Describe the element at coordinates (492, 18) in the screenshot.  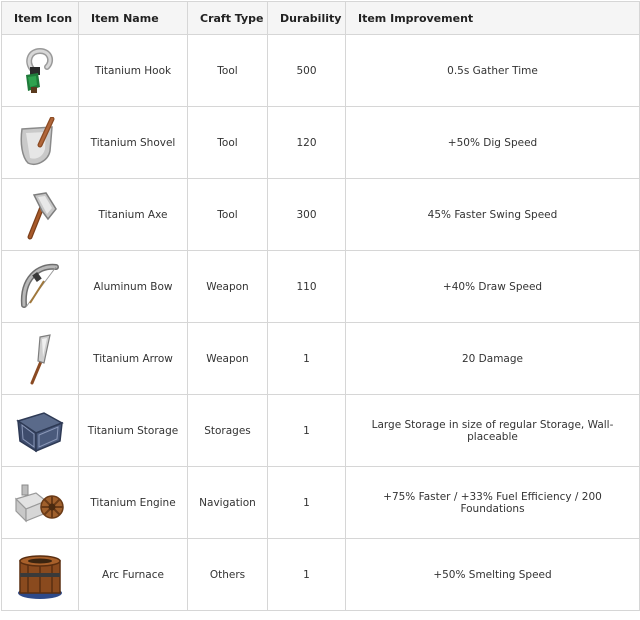
I see `header-item-improvement: Item Improvement` at that location.